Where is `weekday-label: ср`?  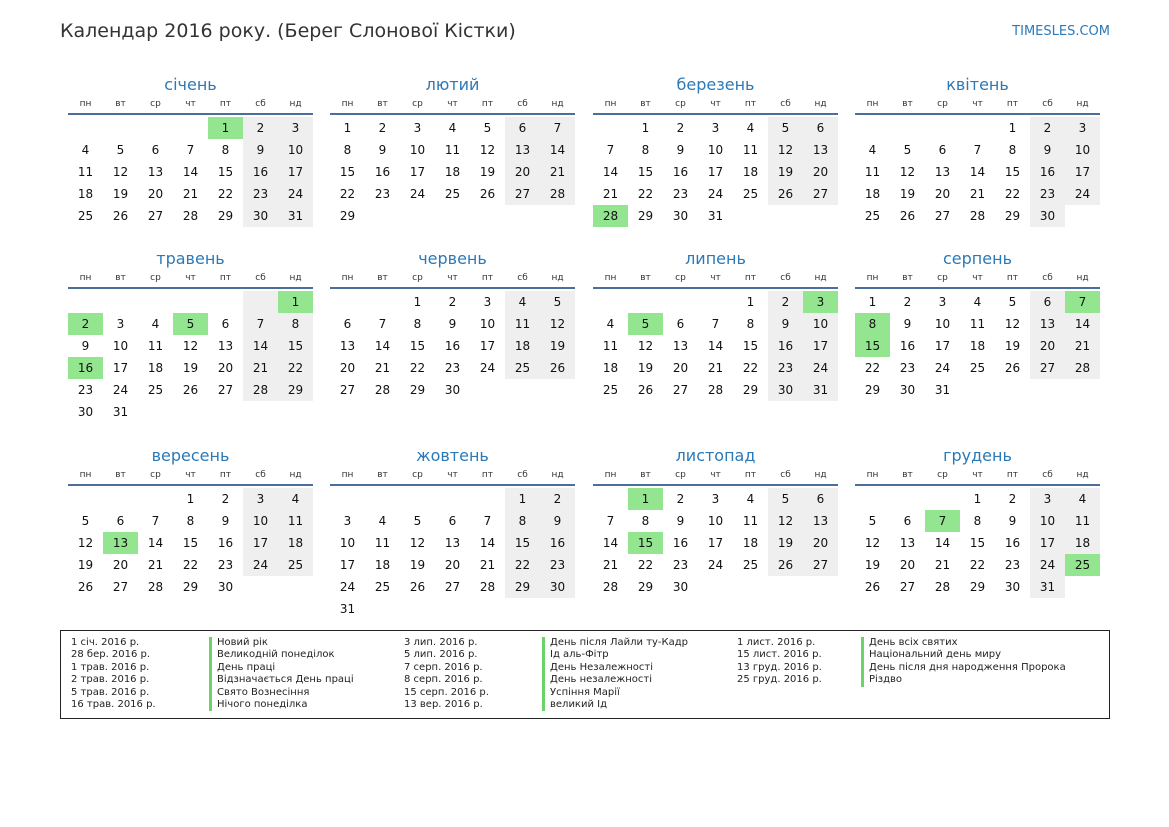
weekday-label: ср is located at coordinates (155, 278).